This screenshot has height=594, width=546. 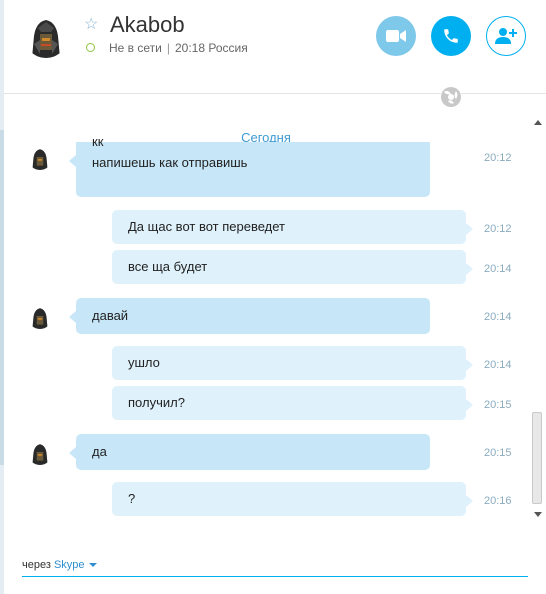 What do you see at coordinates (69, 565) in the screenshot?
I see `send-via-service-link: Skype` at bounding box center [69, 565].